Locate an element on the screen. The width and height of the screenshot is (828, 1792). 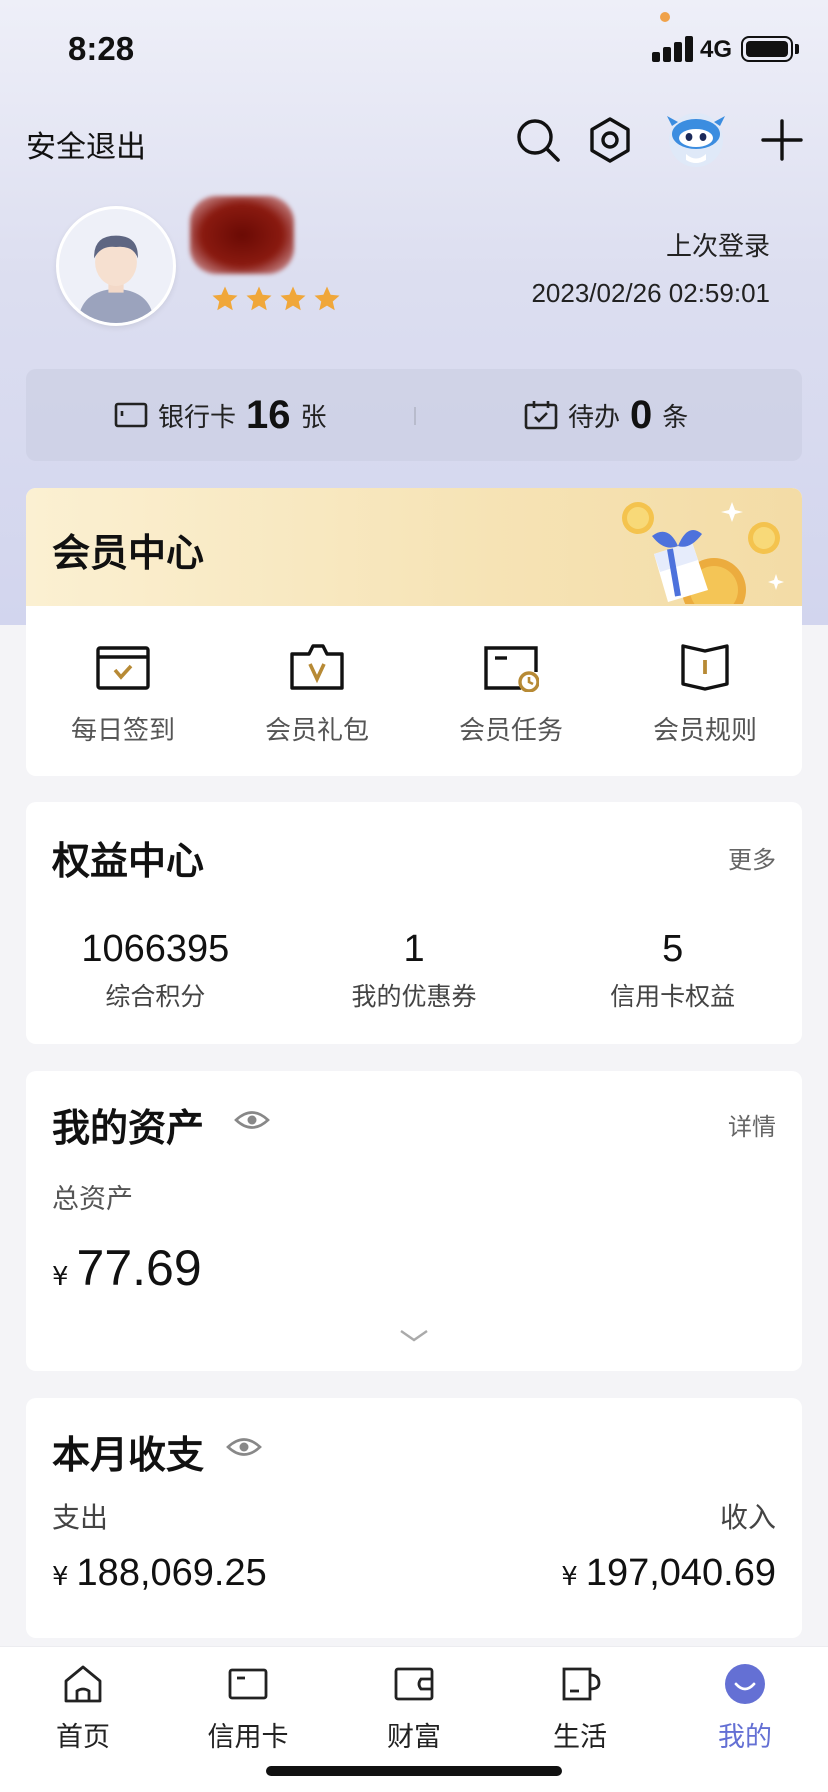
income-amount: ¥ 197,040.69 is located at coordinates (668, 1573).